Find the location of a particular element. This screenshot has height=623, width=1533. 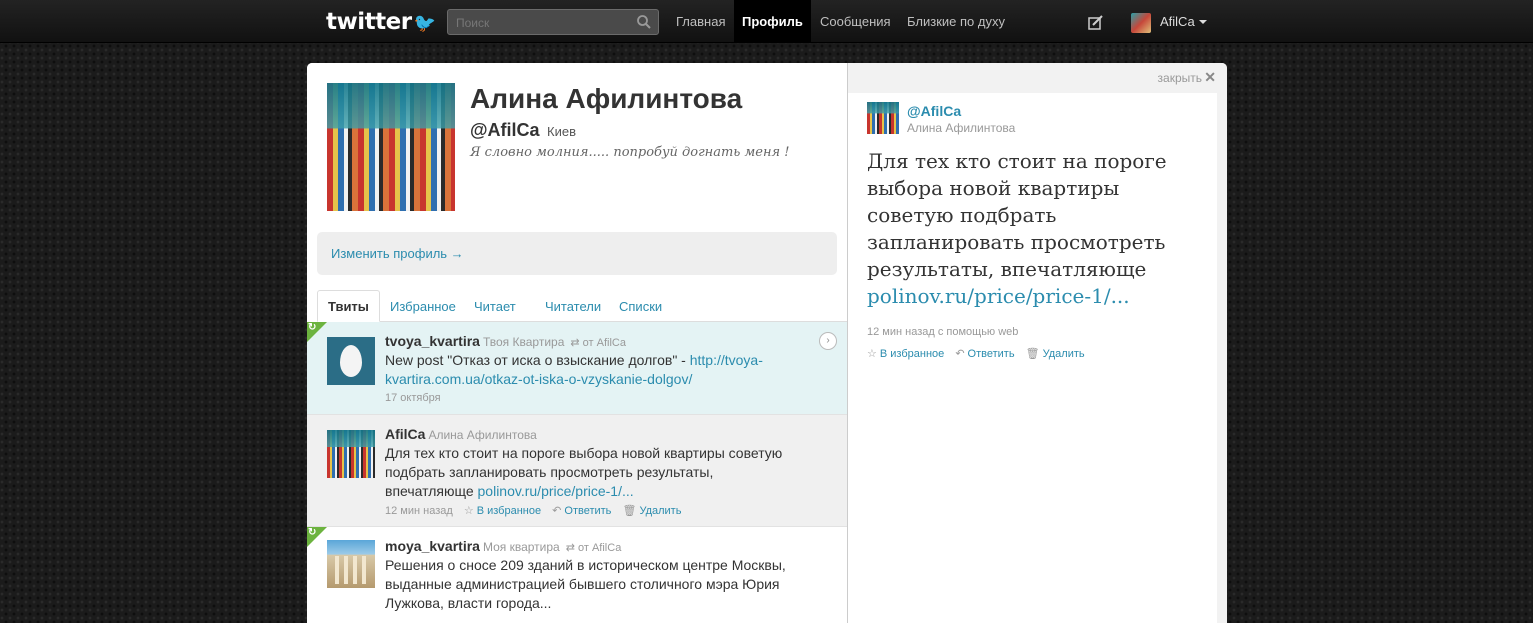

nav-profile: Профиль is located at coordinates (772, 21).